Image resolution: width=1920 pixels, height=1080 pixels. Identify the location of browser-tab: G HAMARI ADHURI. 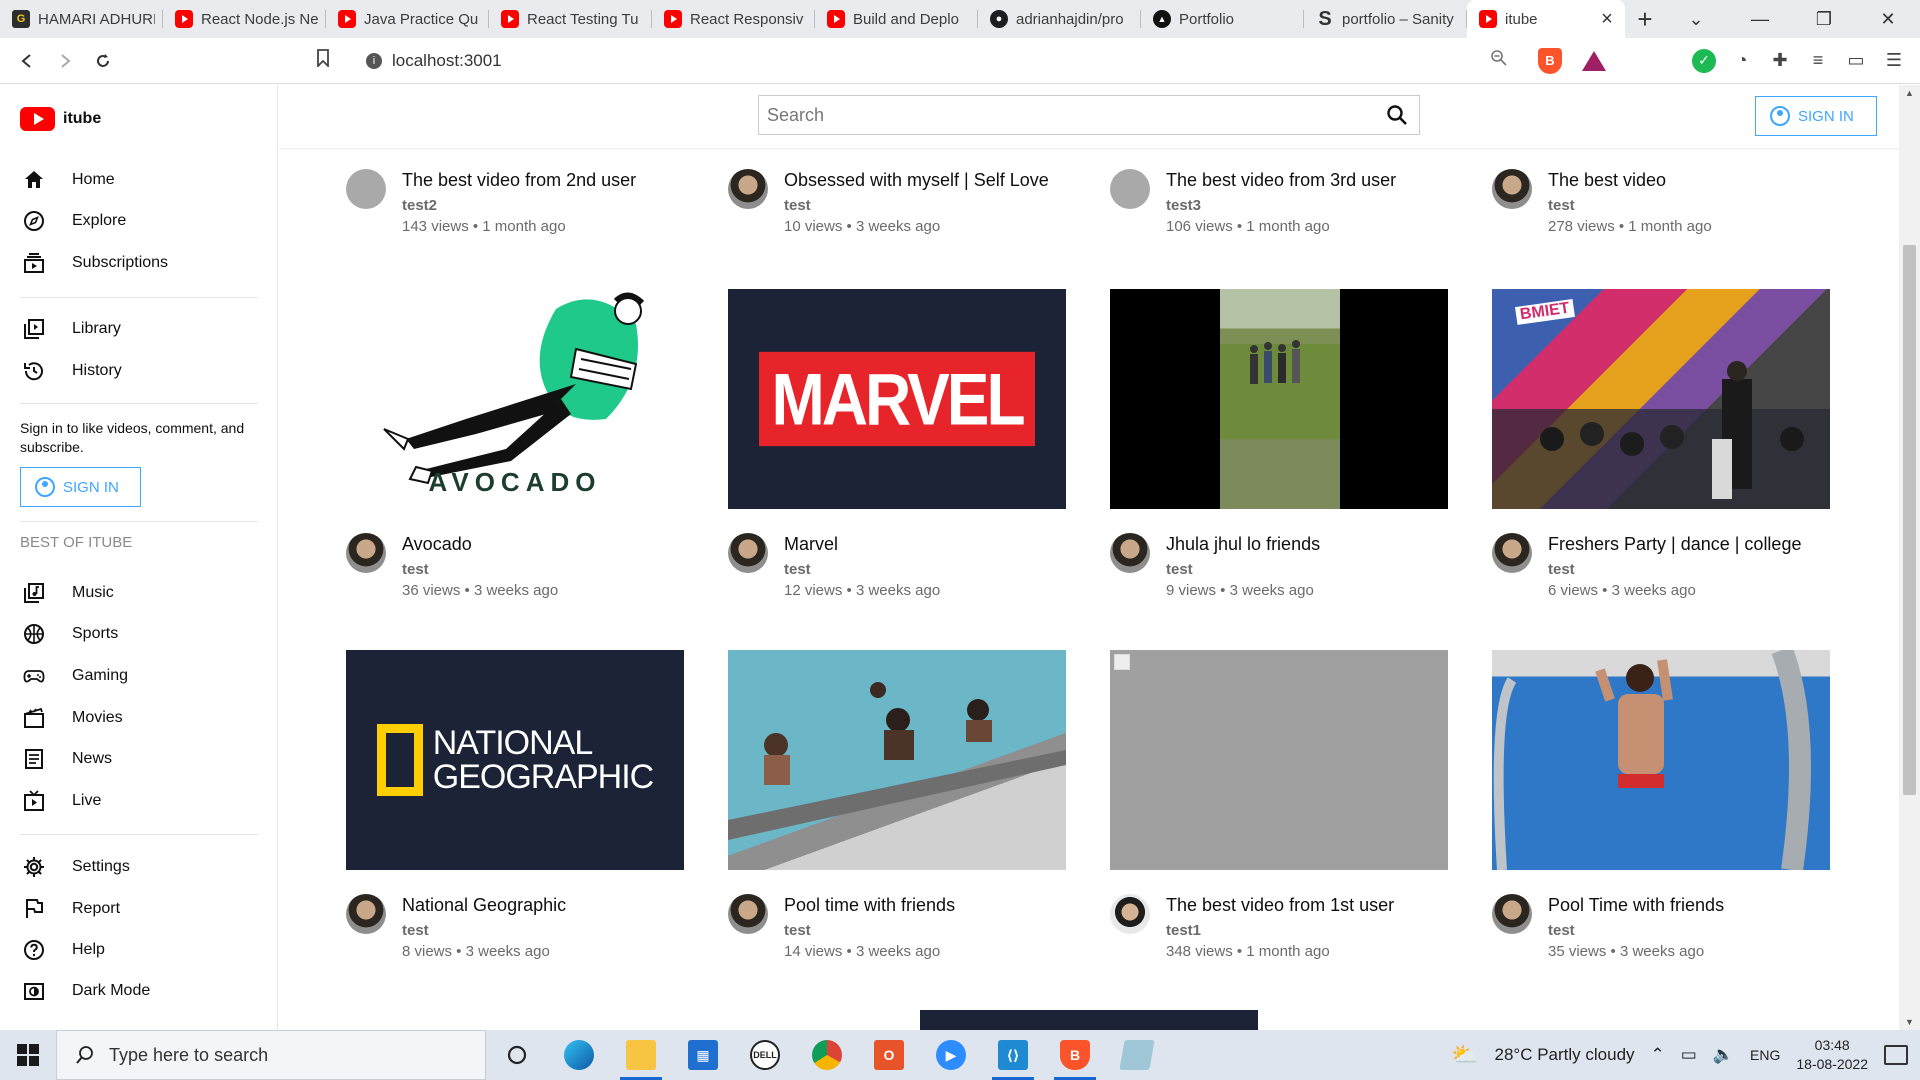
(81, 19).